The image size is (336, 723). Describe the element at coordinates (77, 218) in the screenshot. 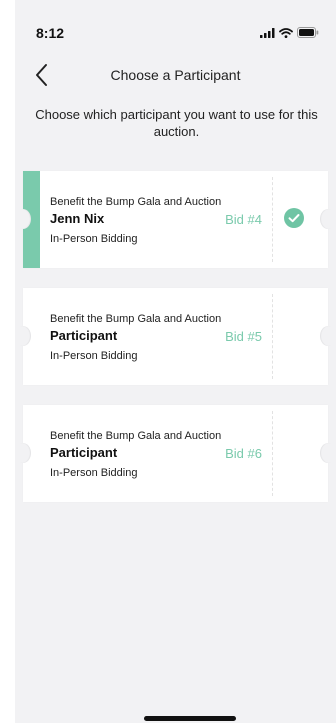

I see `participant-name: Jenn Nix` at that location.